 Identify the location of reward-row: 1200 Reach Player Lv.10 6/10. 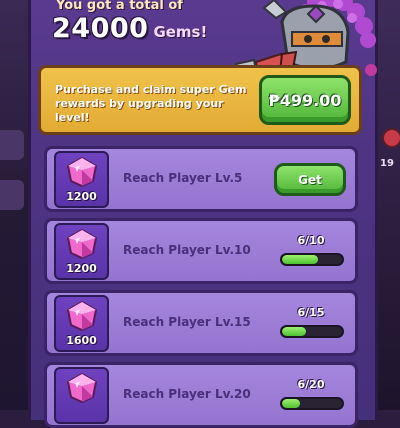
(201, 251).